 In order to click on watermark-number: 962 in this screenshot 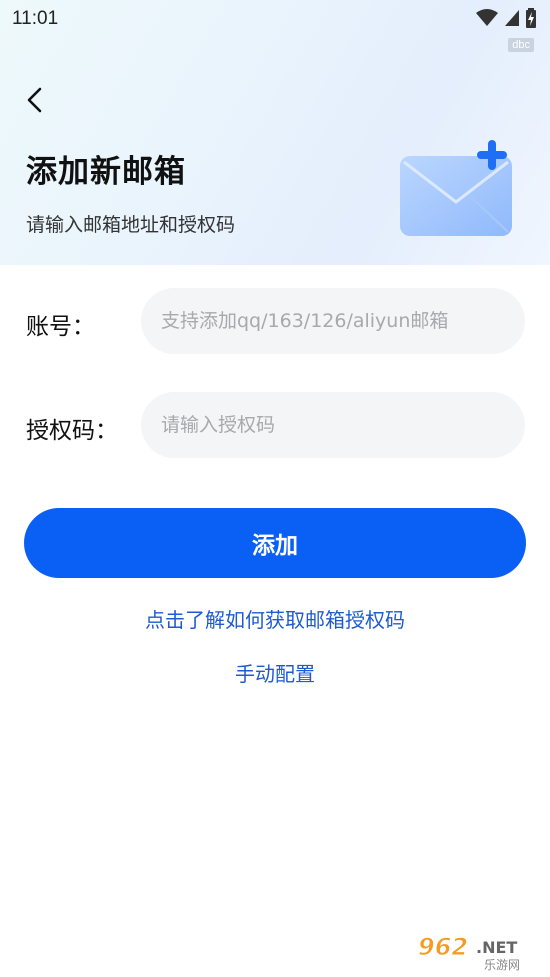, I will do `click(443, 947)`.